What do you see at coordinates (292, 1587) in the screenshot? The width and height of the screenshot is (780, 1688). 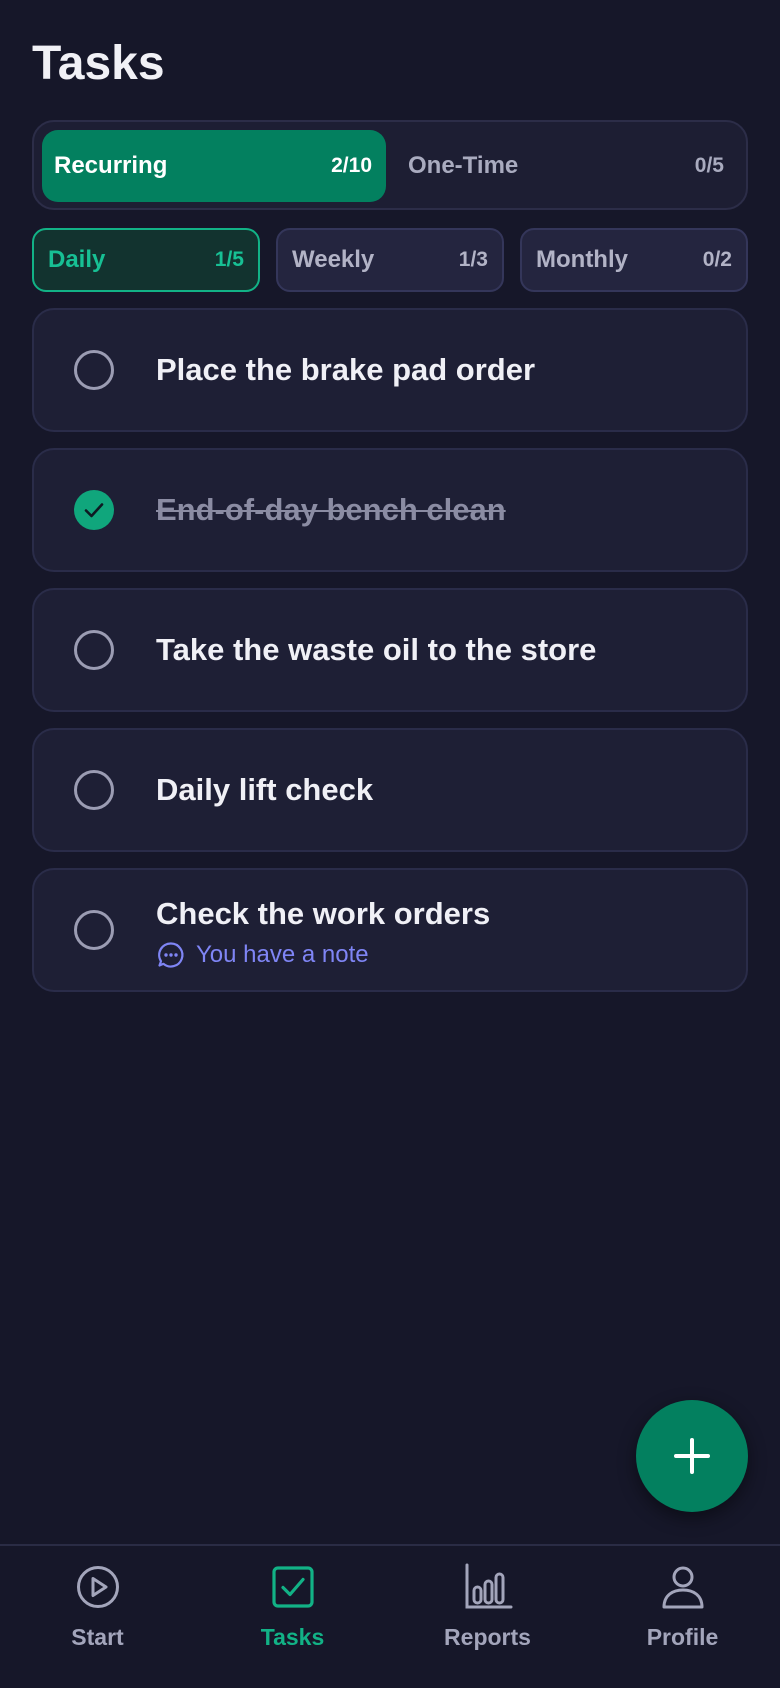 I see `checkbox-icon` at bounding box center [292, 1587].